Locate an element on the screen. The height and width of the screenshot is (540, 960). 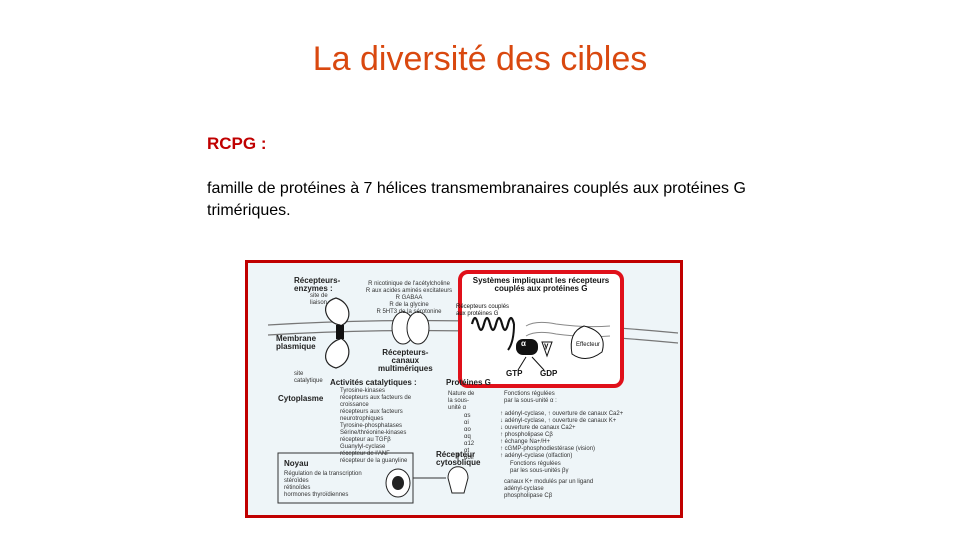
gdp-label: GDP is located at coordinates (549, 373).